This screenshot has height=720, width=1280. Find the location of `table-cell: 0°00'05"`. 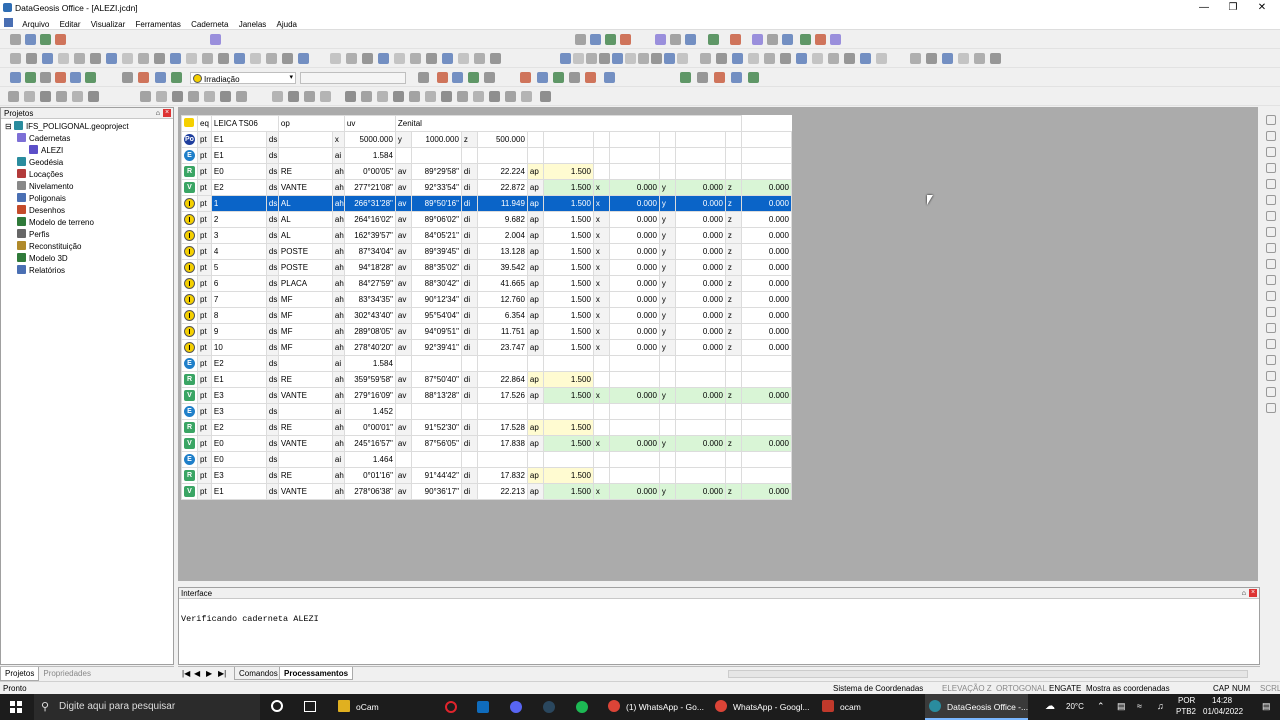

table-cell: 0°00'05" is located at coordinates (369, 171).